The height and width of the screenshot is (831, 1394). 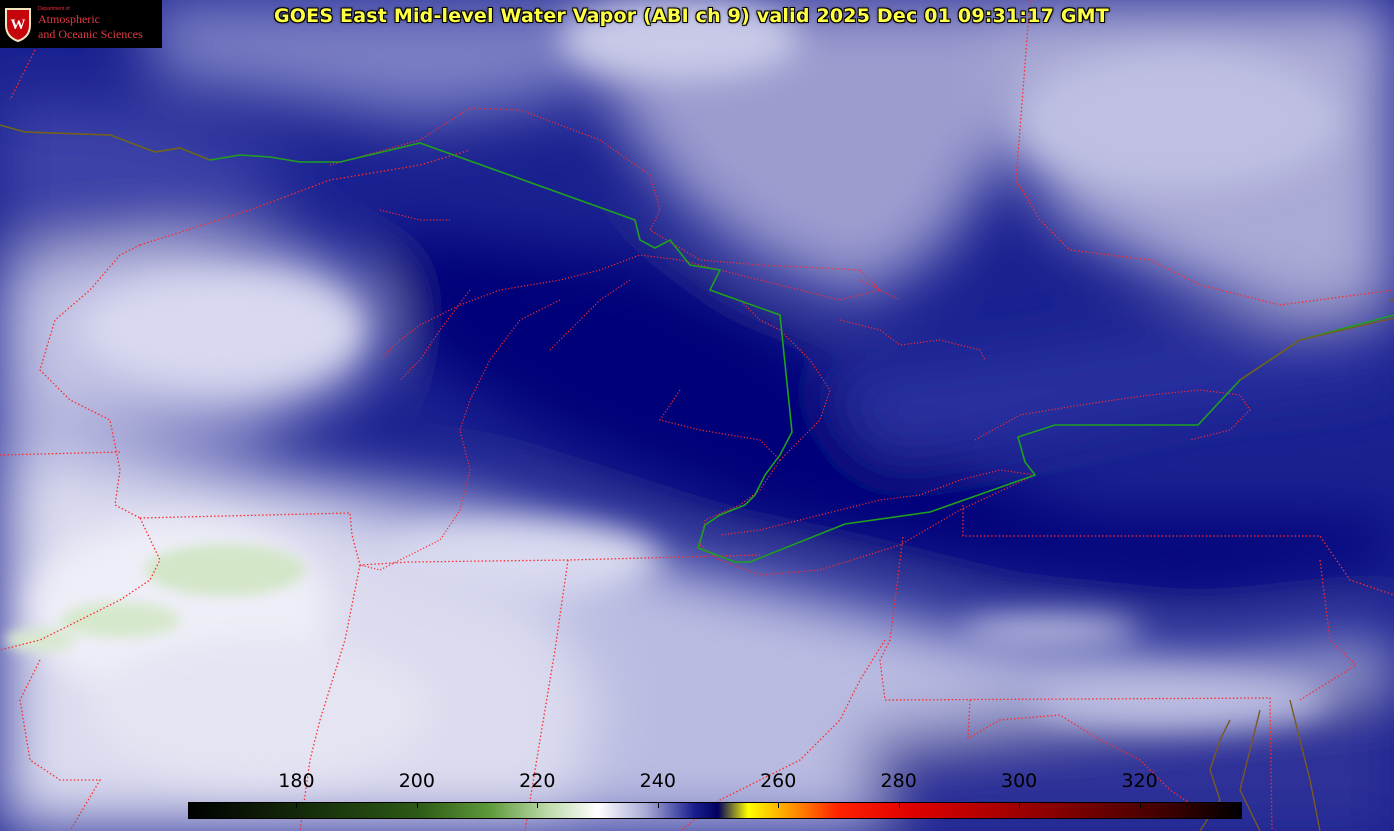 What do you see at coordinates (697, 795) in the screenshot?
I see `colorbar: 180 200 220 240 260 280 300 320` at bounding box center [697, 795].